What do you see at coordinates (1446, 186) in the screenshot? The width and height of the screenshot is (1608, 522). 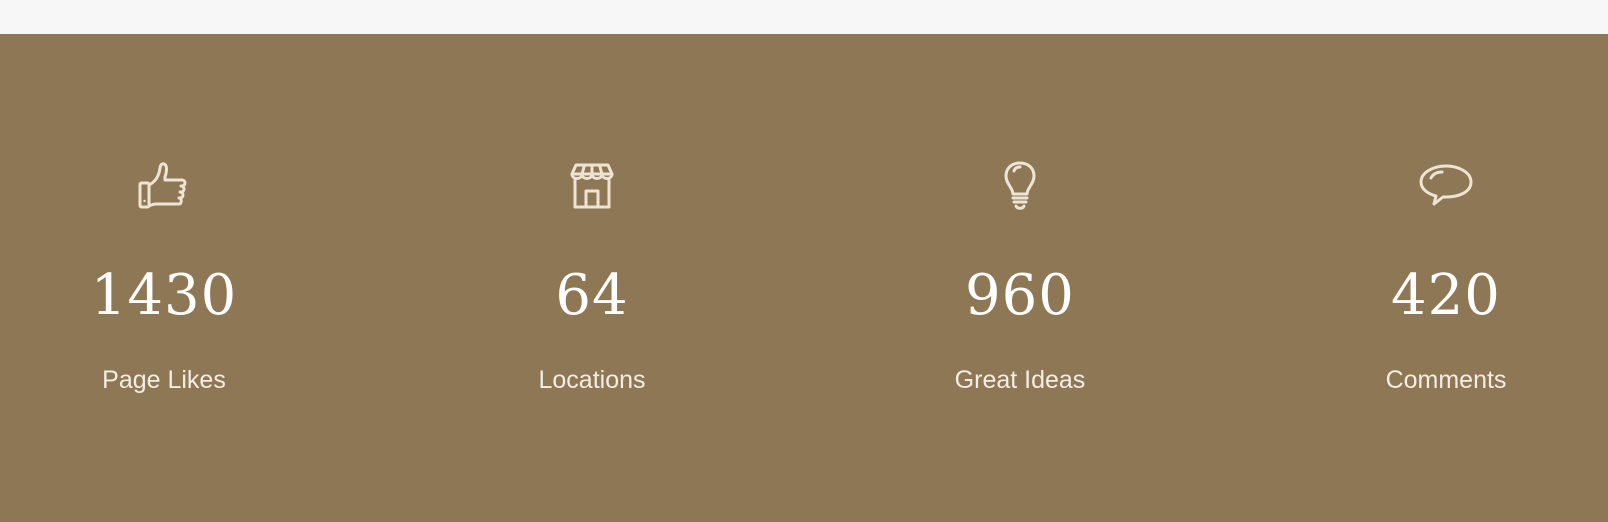 I see `speech-bubble-icon` at bounding box center [1446, 186].